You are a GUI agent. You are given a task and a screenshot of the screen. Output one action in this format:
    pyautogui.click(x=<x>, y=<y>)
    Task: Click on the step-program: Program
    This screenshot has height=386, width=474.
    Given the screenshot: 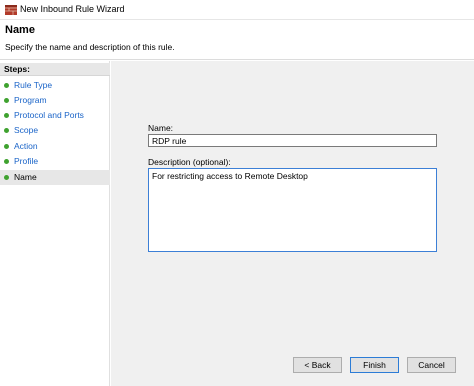 What is the action you would take?
    pyautogui.click(x=55, y=100)
    